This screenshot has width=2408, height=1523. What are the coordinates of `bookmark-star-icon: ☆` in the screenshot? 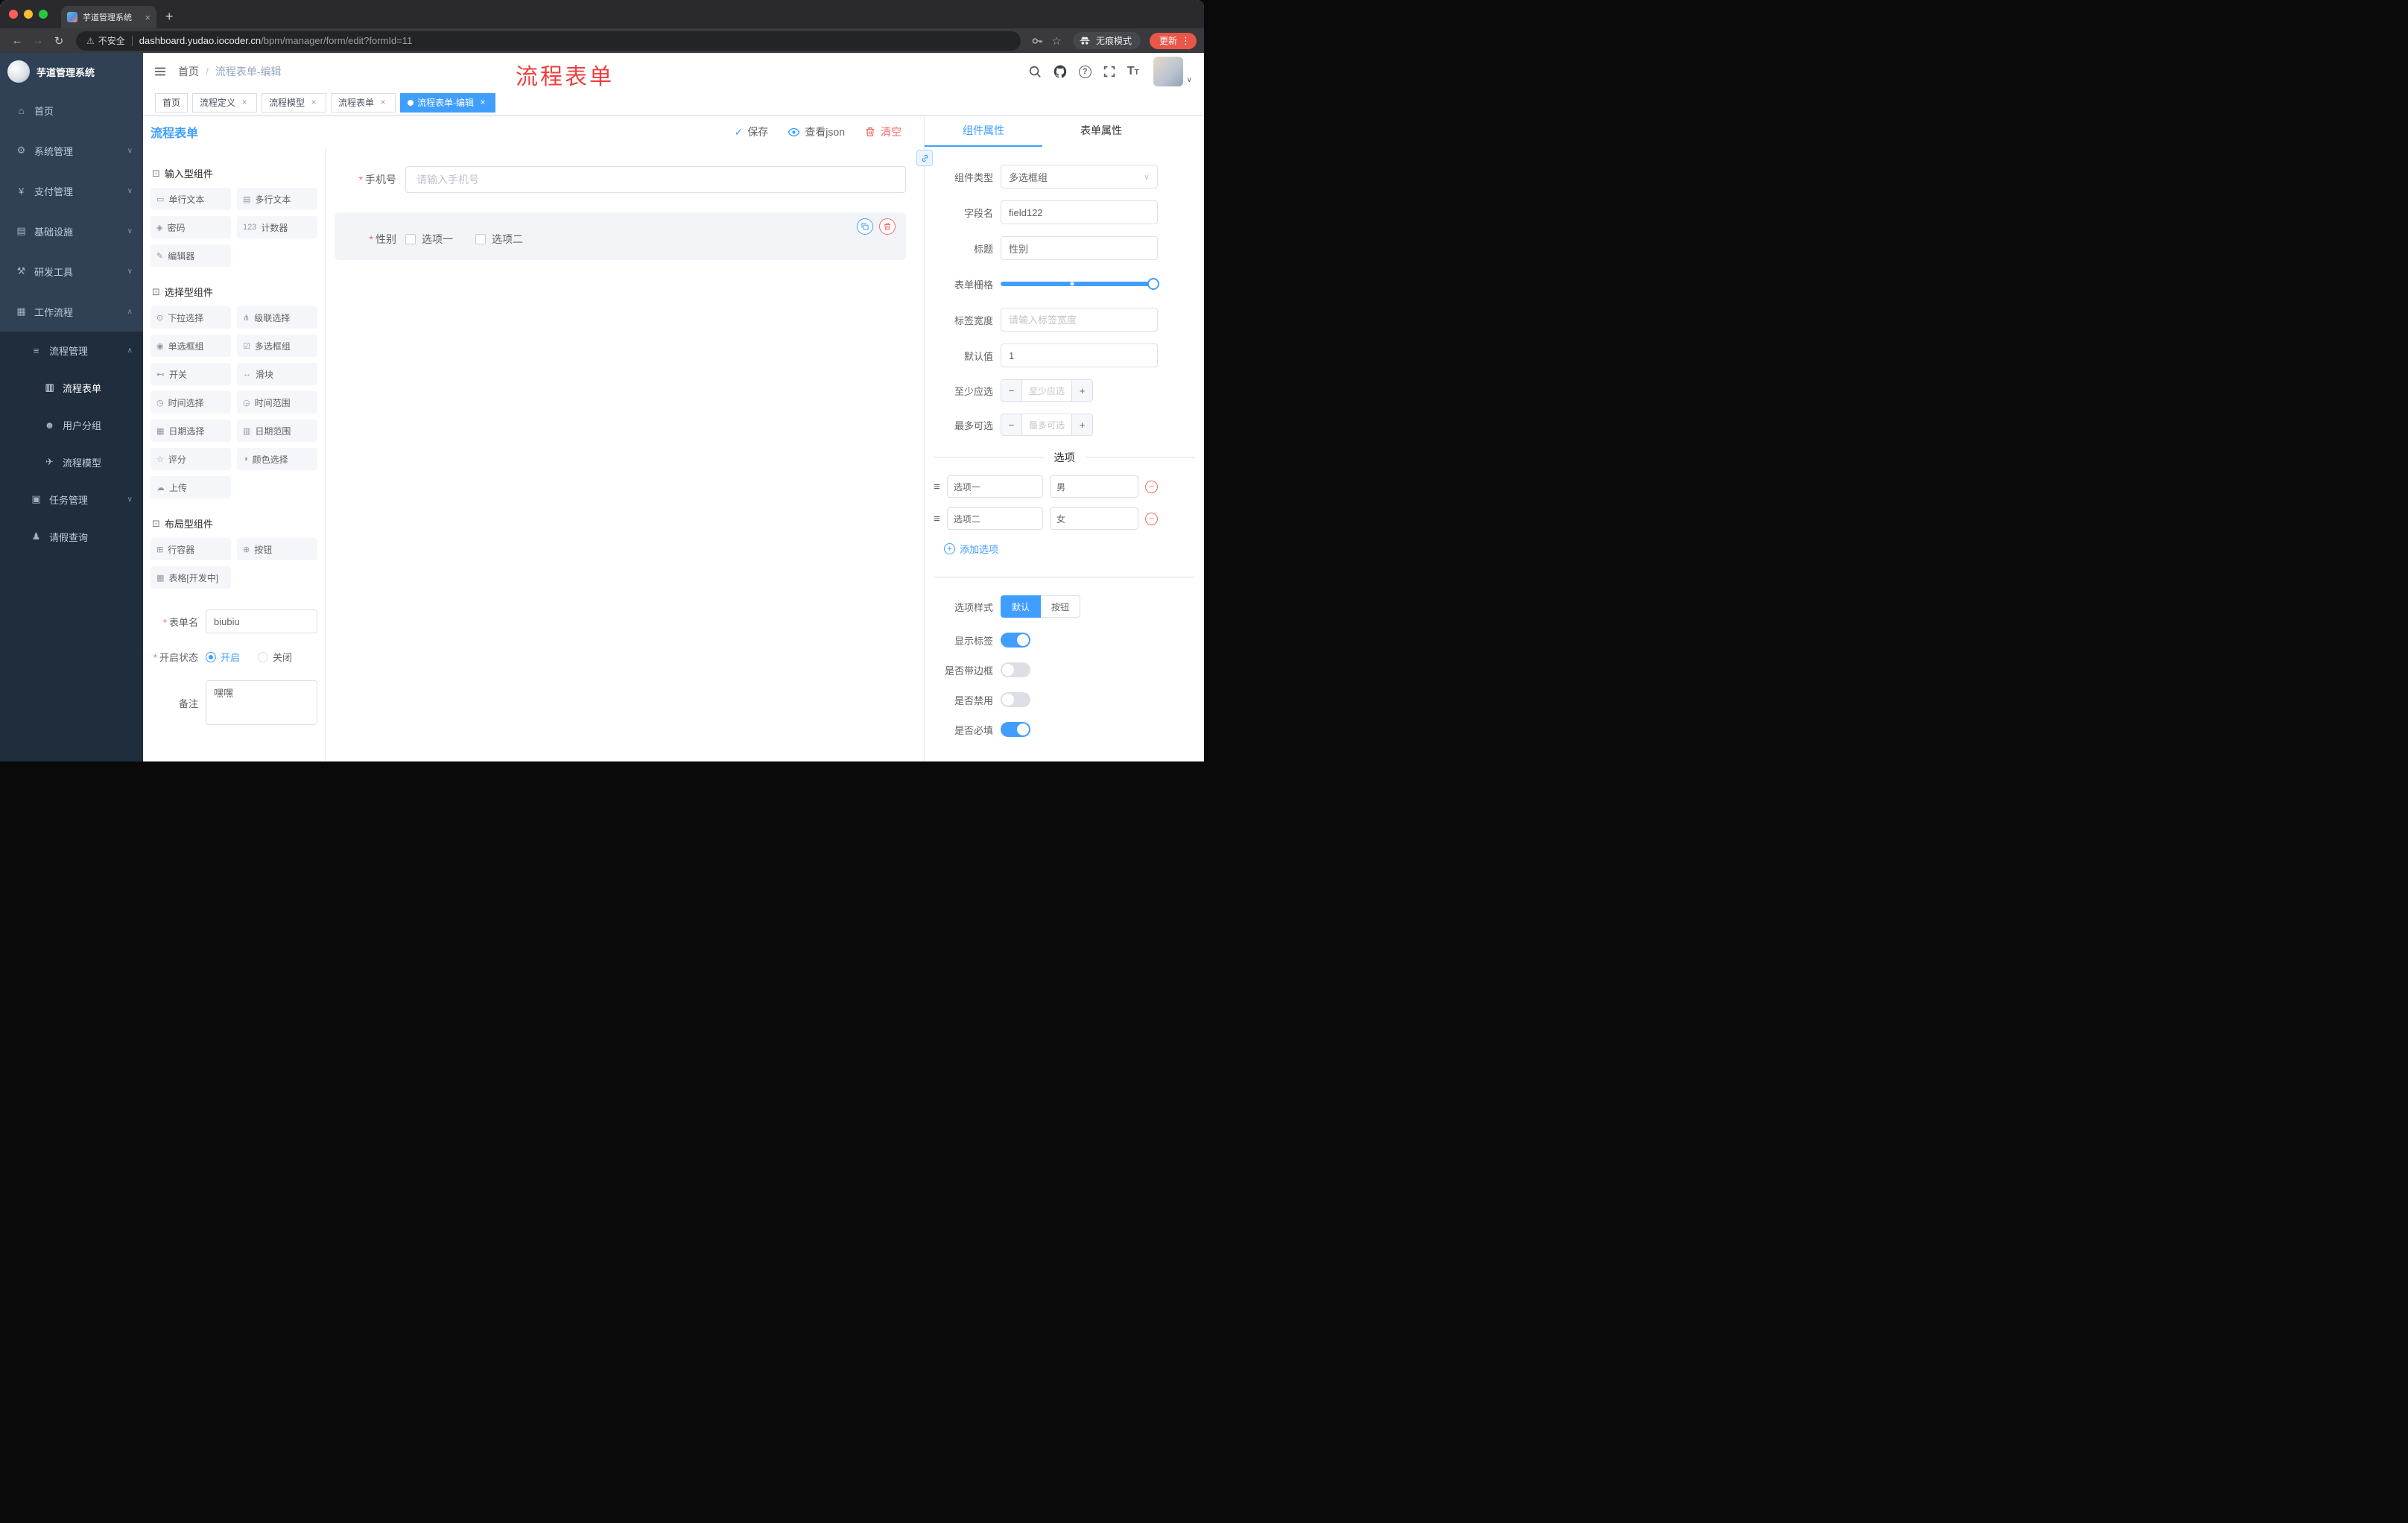 It's located at (1056, 41).